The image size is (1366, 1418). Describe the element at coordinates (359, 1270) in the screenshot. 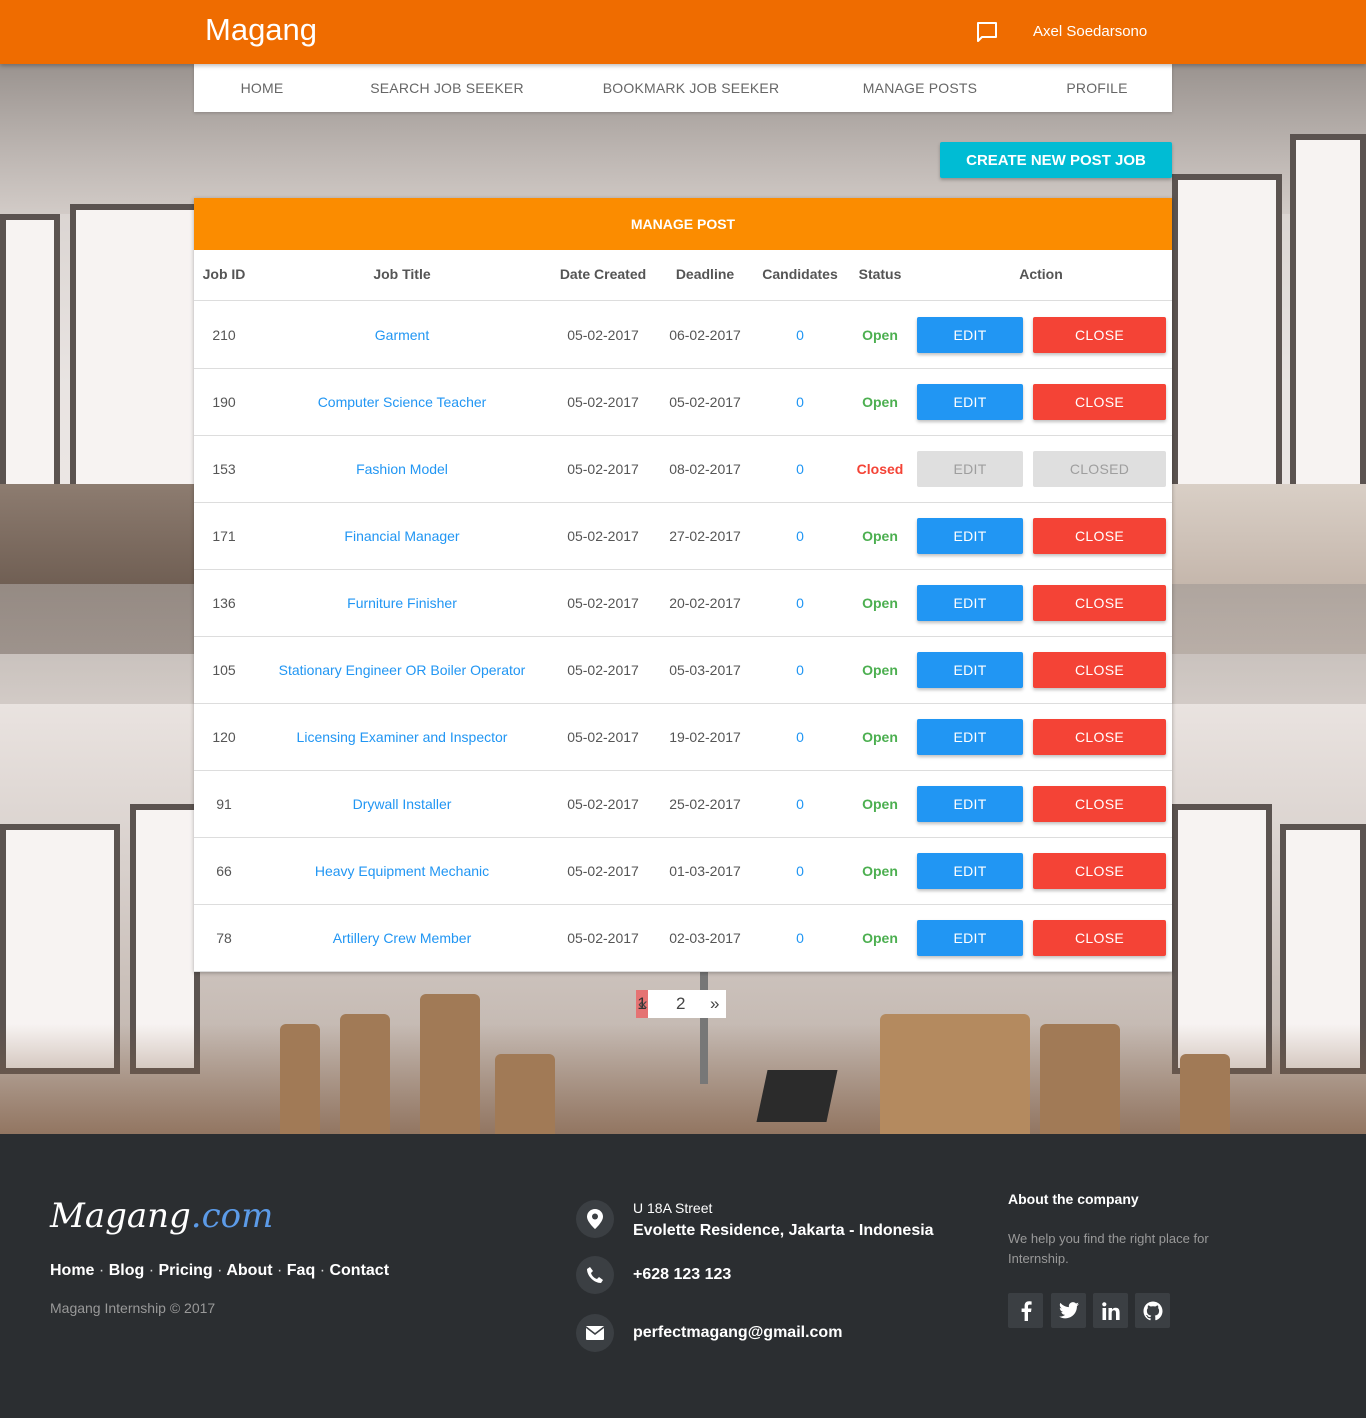

I see `footer-link-contact: Contact` at that location.